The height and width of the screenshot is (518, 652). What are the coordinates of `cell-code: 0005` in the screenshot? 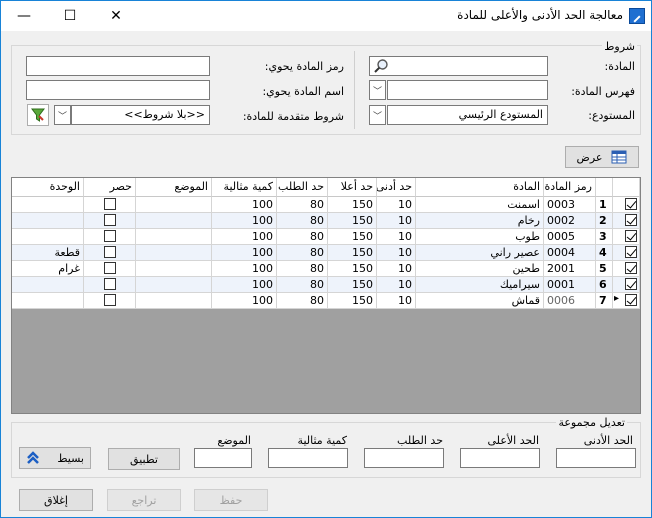 It's located at (570, 237).